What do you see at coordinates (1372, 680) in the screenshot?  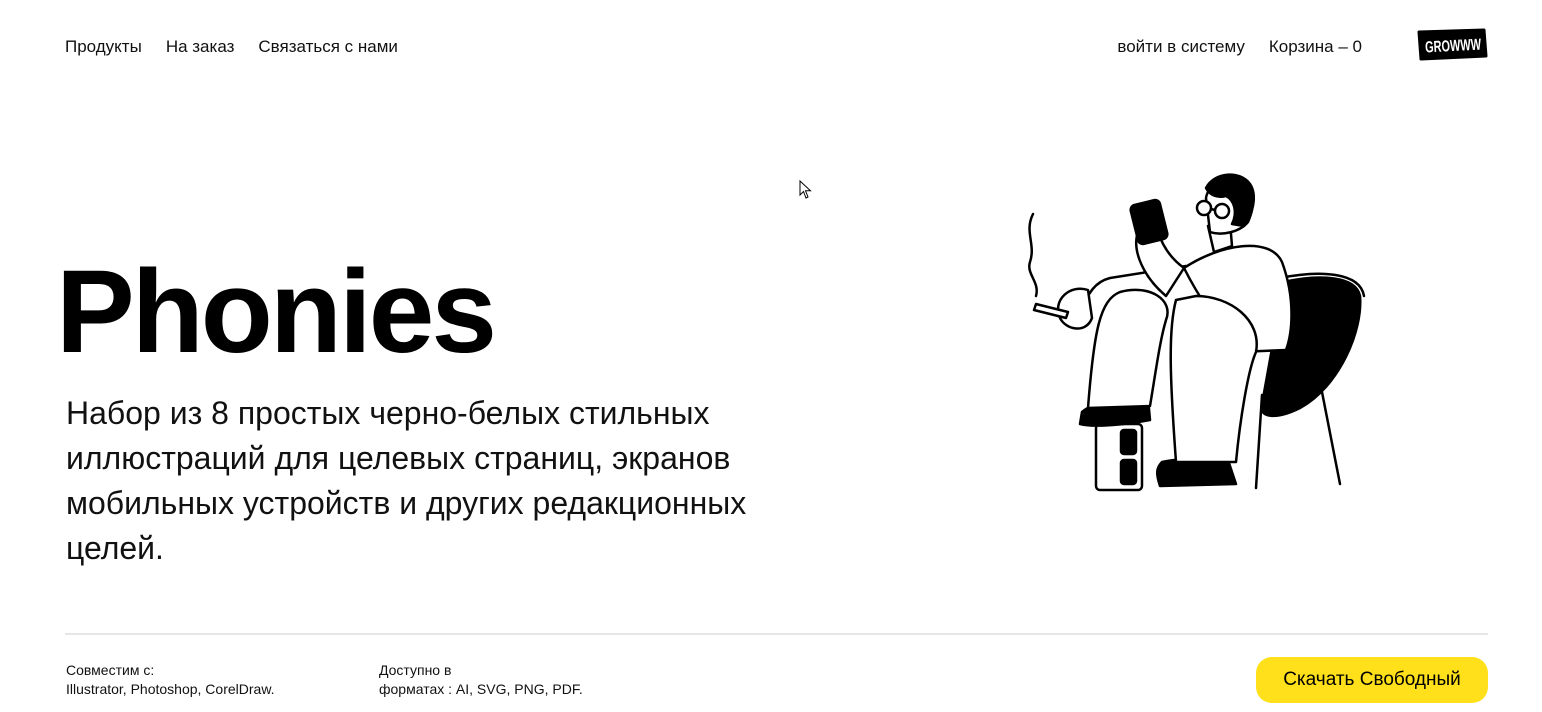 I see `download-free-button: Скачать Свободный` at bounding box center [1372, 680].